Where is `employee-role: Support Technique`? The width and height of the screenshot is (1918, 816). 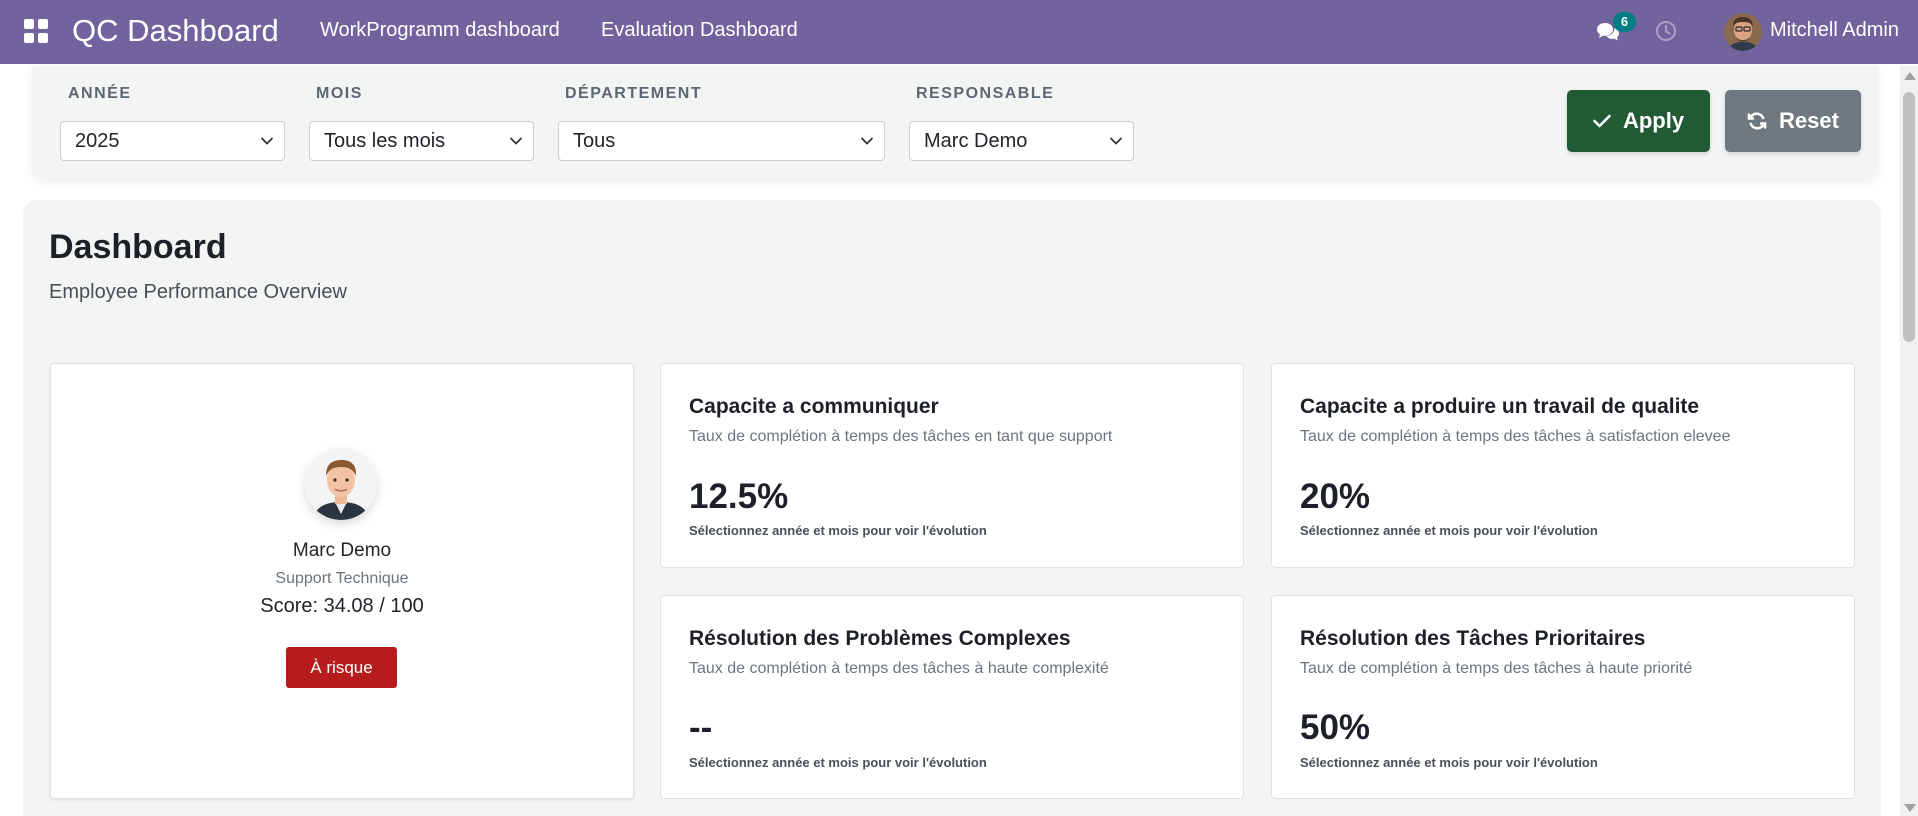
employee-role: Support Technique is located at coordinates (342, 578).